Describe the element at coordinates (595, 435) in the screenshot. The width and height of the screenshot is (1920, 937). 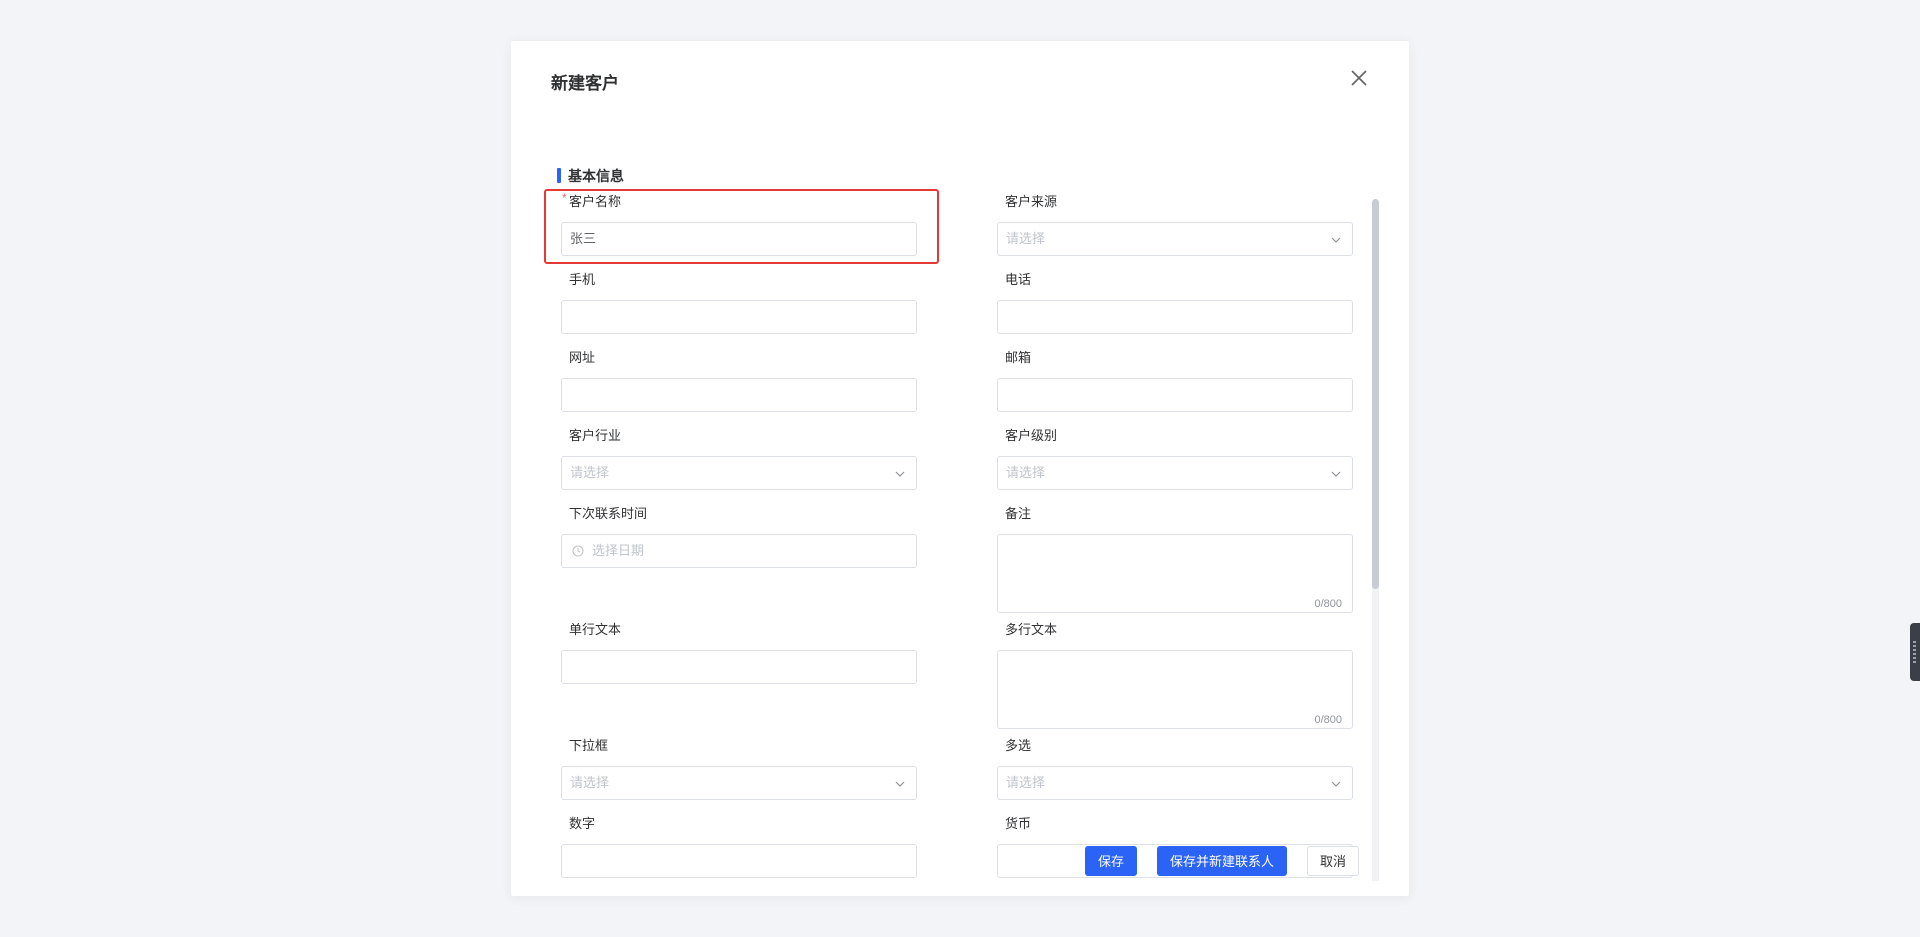
I see `industry-label: 客户行业` at that location.